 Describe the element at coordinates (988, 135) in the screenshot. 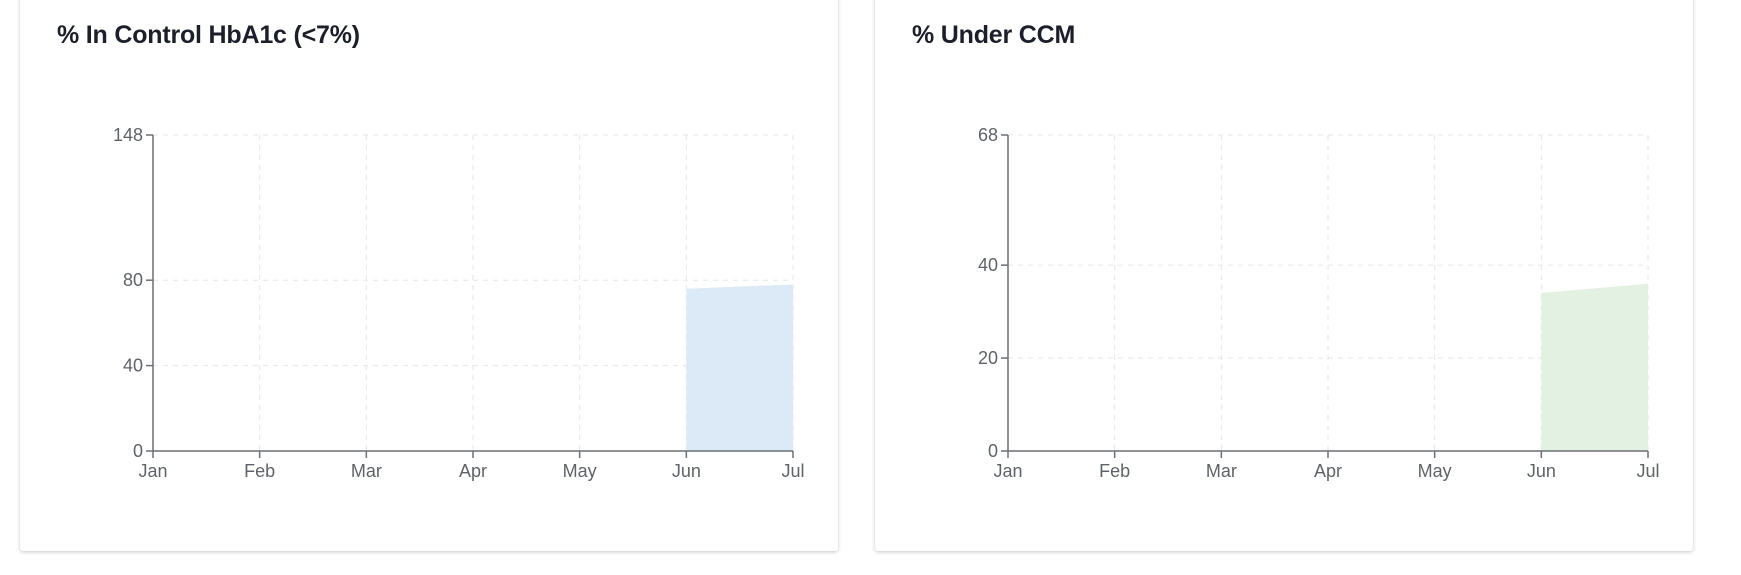

I see `y-tick-label: 68` at that location.